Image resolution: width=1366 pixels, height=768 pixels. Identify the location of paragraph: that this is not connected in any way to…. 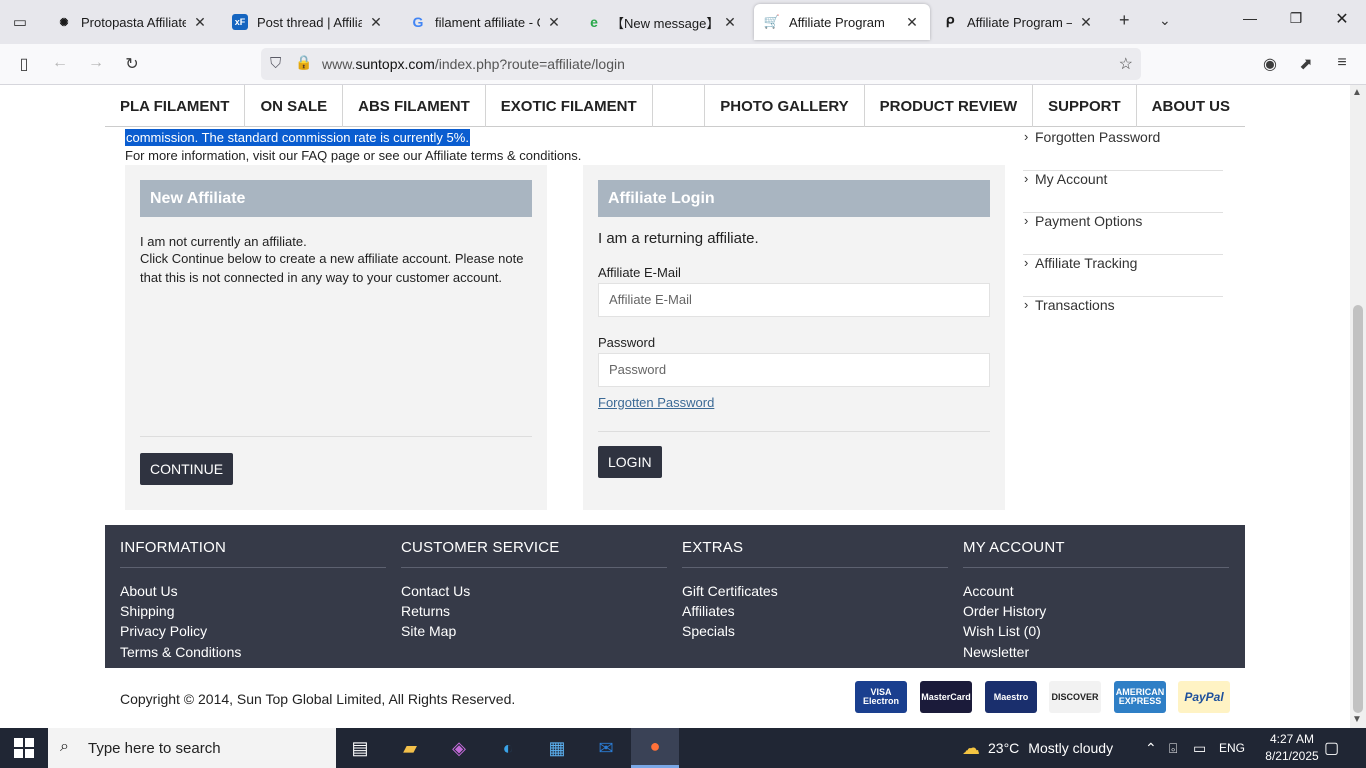
(321, 277).